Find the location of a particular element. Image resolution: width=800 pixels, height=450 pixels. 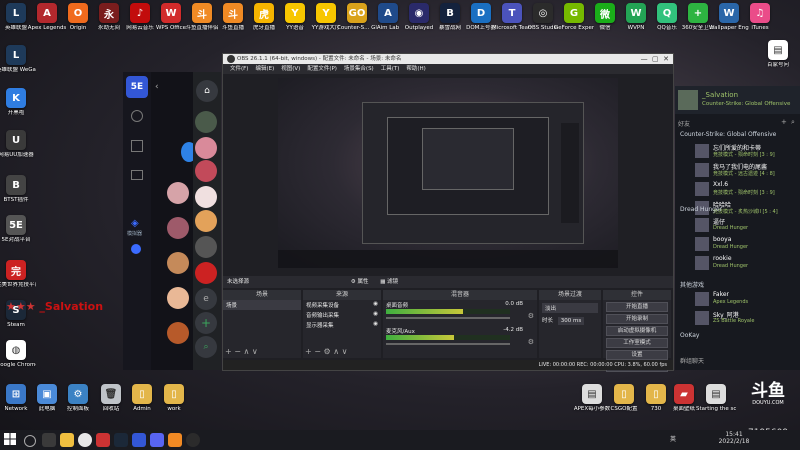

control-button: 设置 is located at coordinates (637, 355).